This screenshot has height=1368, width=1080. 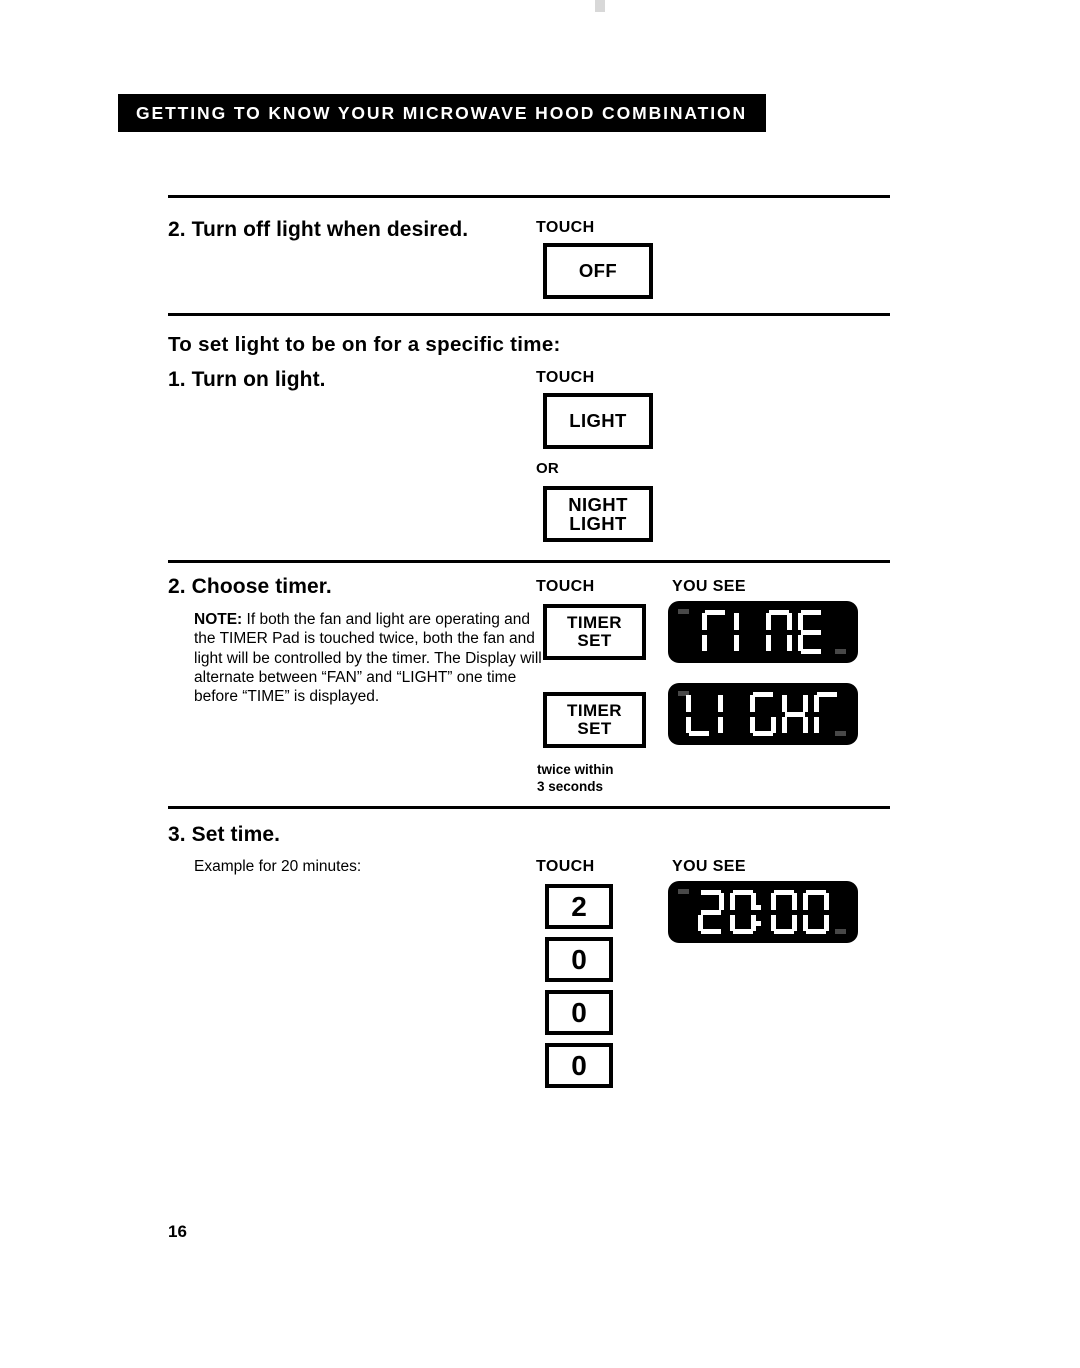 I want to click on timer-footnote-line2: 3 seconds, so click(x=570, y=786).